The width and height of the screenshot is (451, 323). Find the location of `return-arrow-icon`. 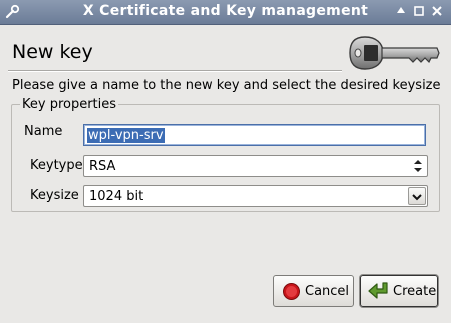

return-arrow-icon is located at coordinates (378, 290).